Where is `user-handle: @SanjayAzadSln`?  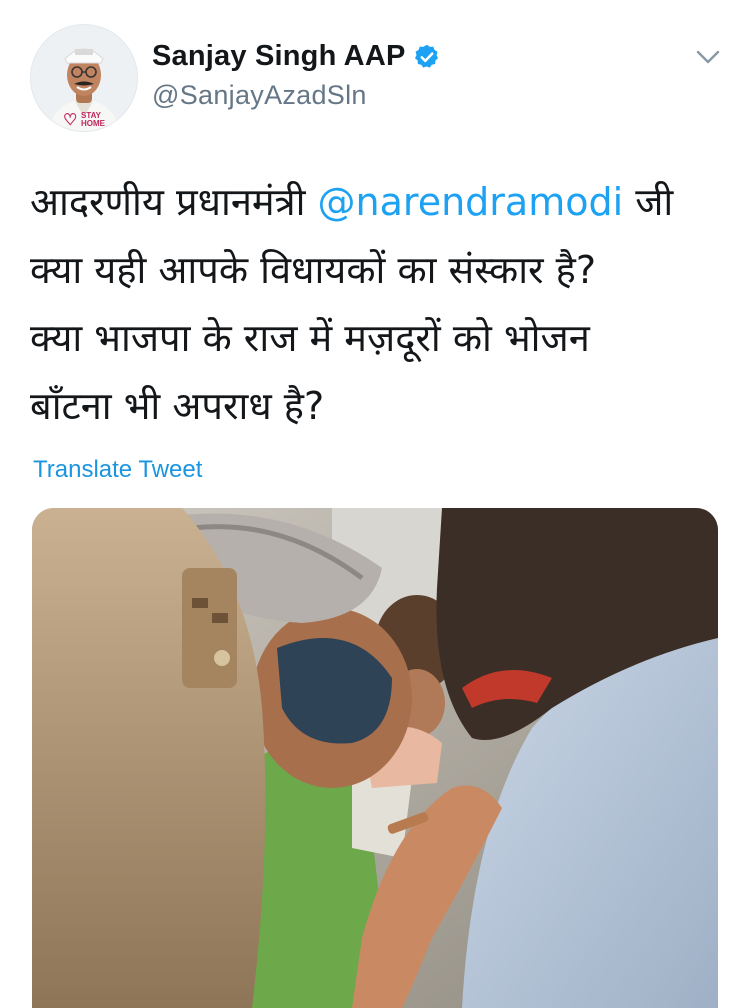 user-handle: @SanjayAzadSln is located at coordinates (259, 95).